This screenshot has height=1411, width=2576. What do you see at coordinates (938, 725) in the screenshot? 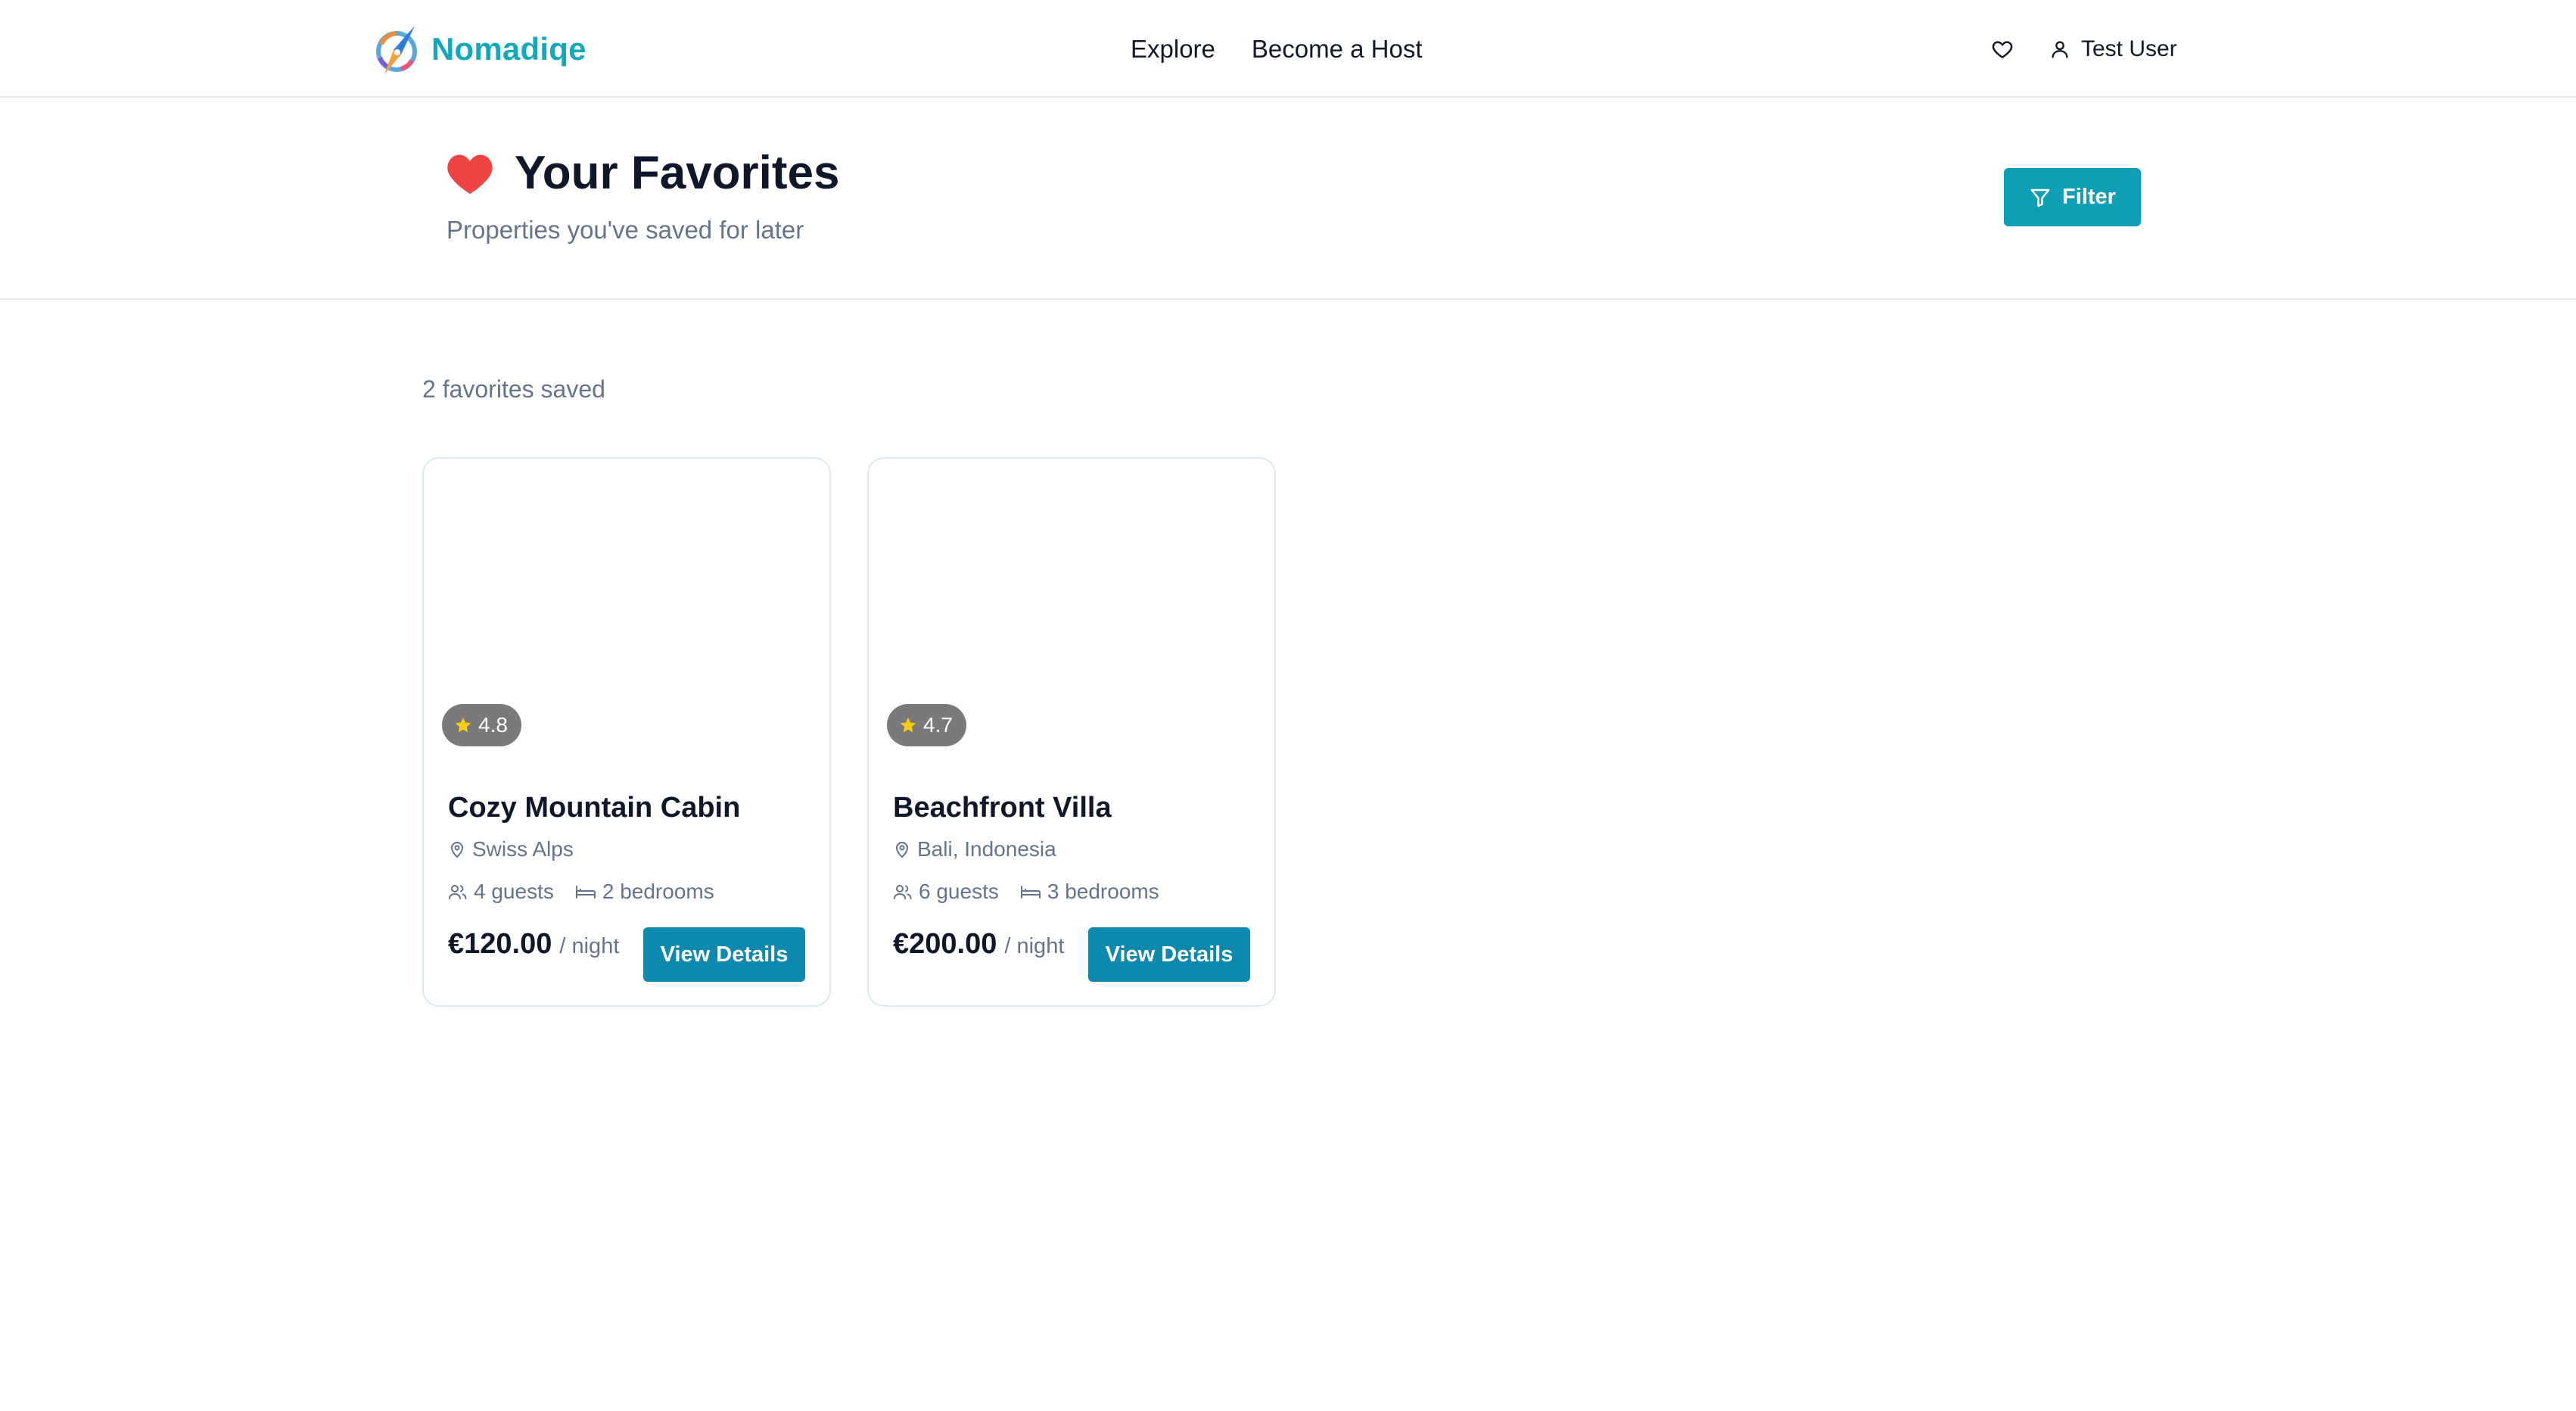
I see `rating-value: 4.7` at bounding box center [938, 725].